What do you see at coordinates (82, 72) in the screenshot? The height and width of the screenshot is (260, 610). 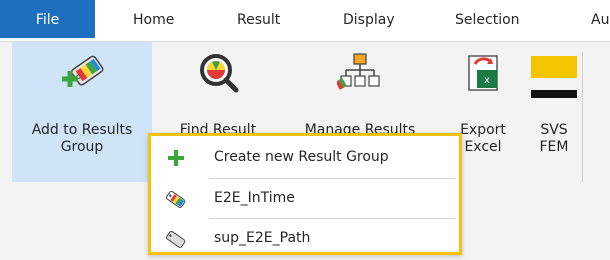 I see `add-tag-icon` at bounding box center [82, 72].